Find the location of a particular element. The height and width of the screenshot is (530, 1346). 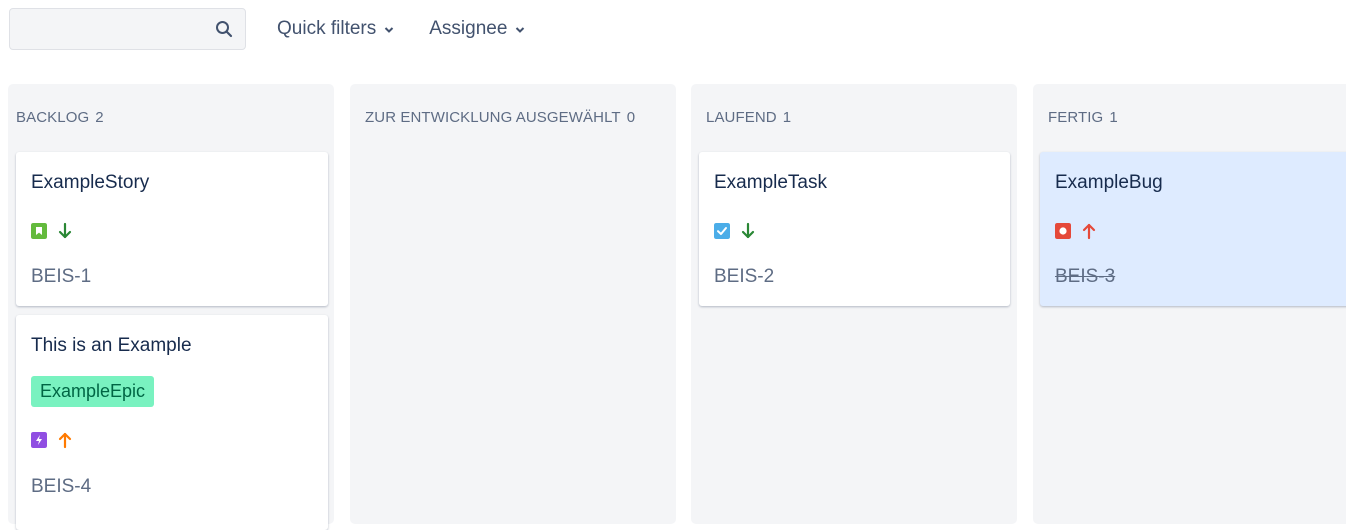

column-header: FERTIG 1 is located at coordinates (1083, 117).